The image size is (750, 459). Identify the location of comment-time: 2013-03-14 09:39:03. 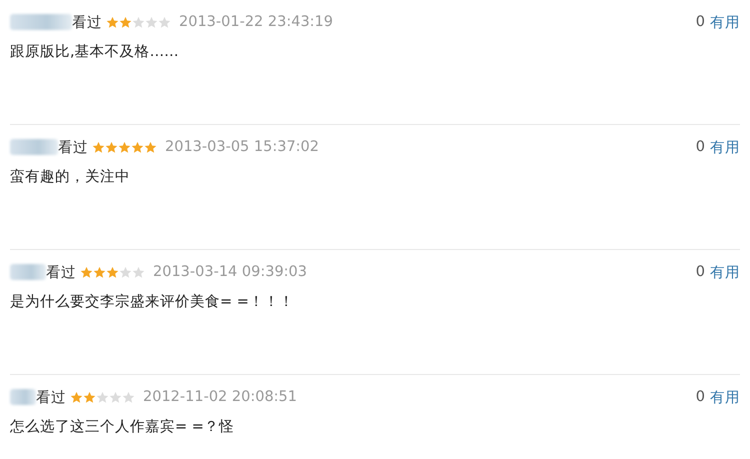
(230, 272).